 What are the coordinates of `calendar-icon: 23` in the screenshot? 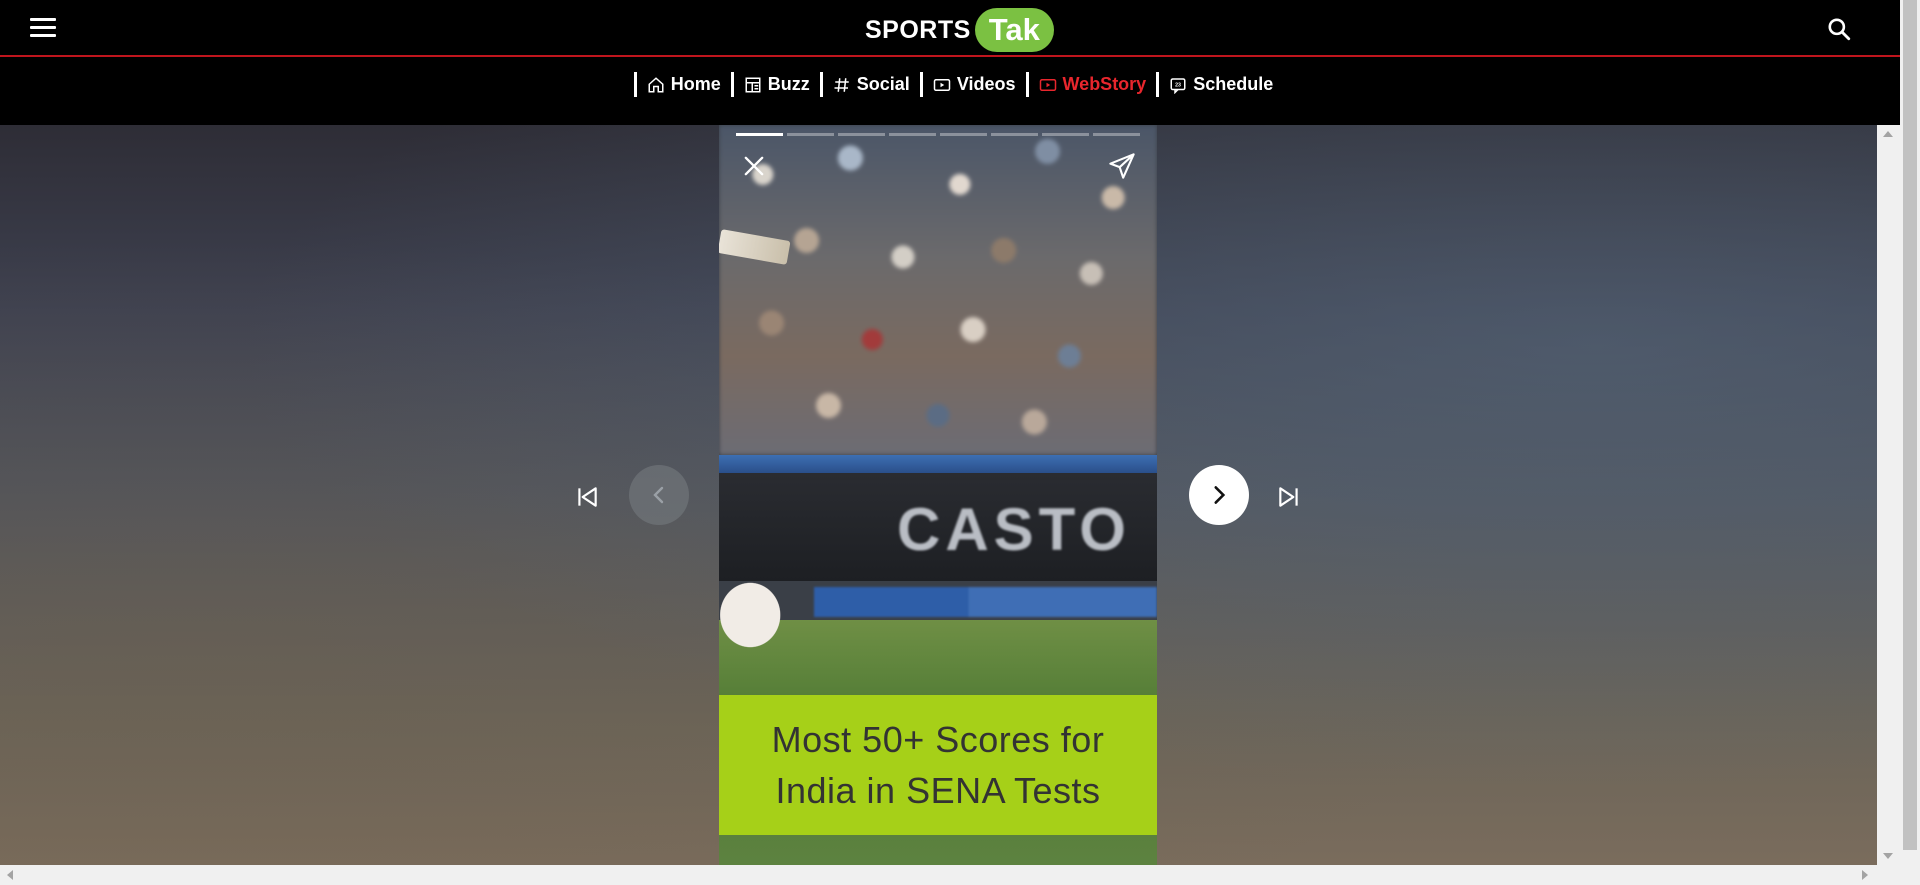 It's located at (1178, 85).